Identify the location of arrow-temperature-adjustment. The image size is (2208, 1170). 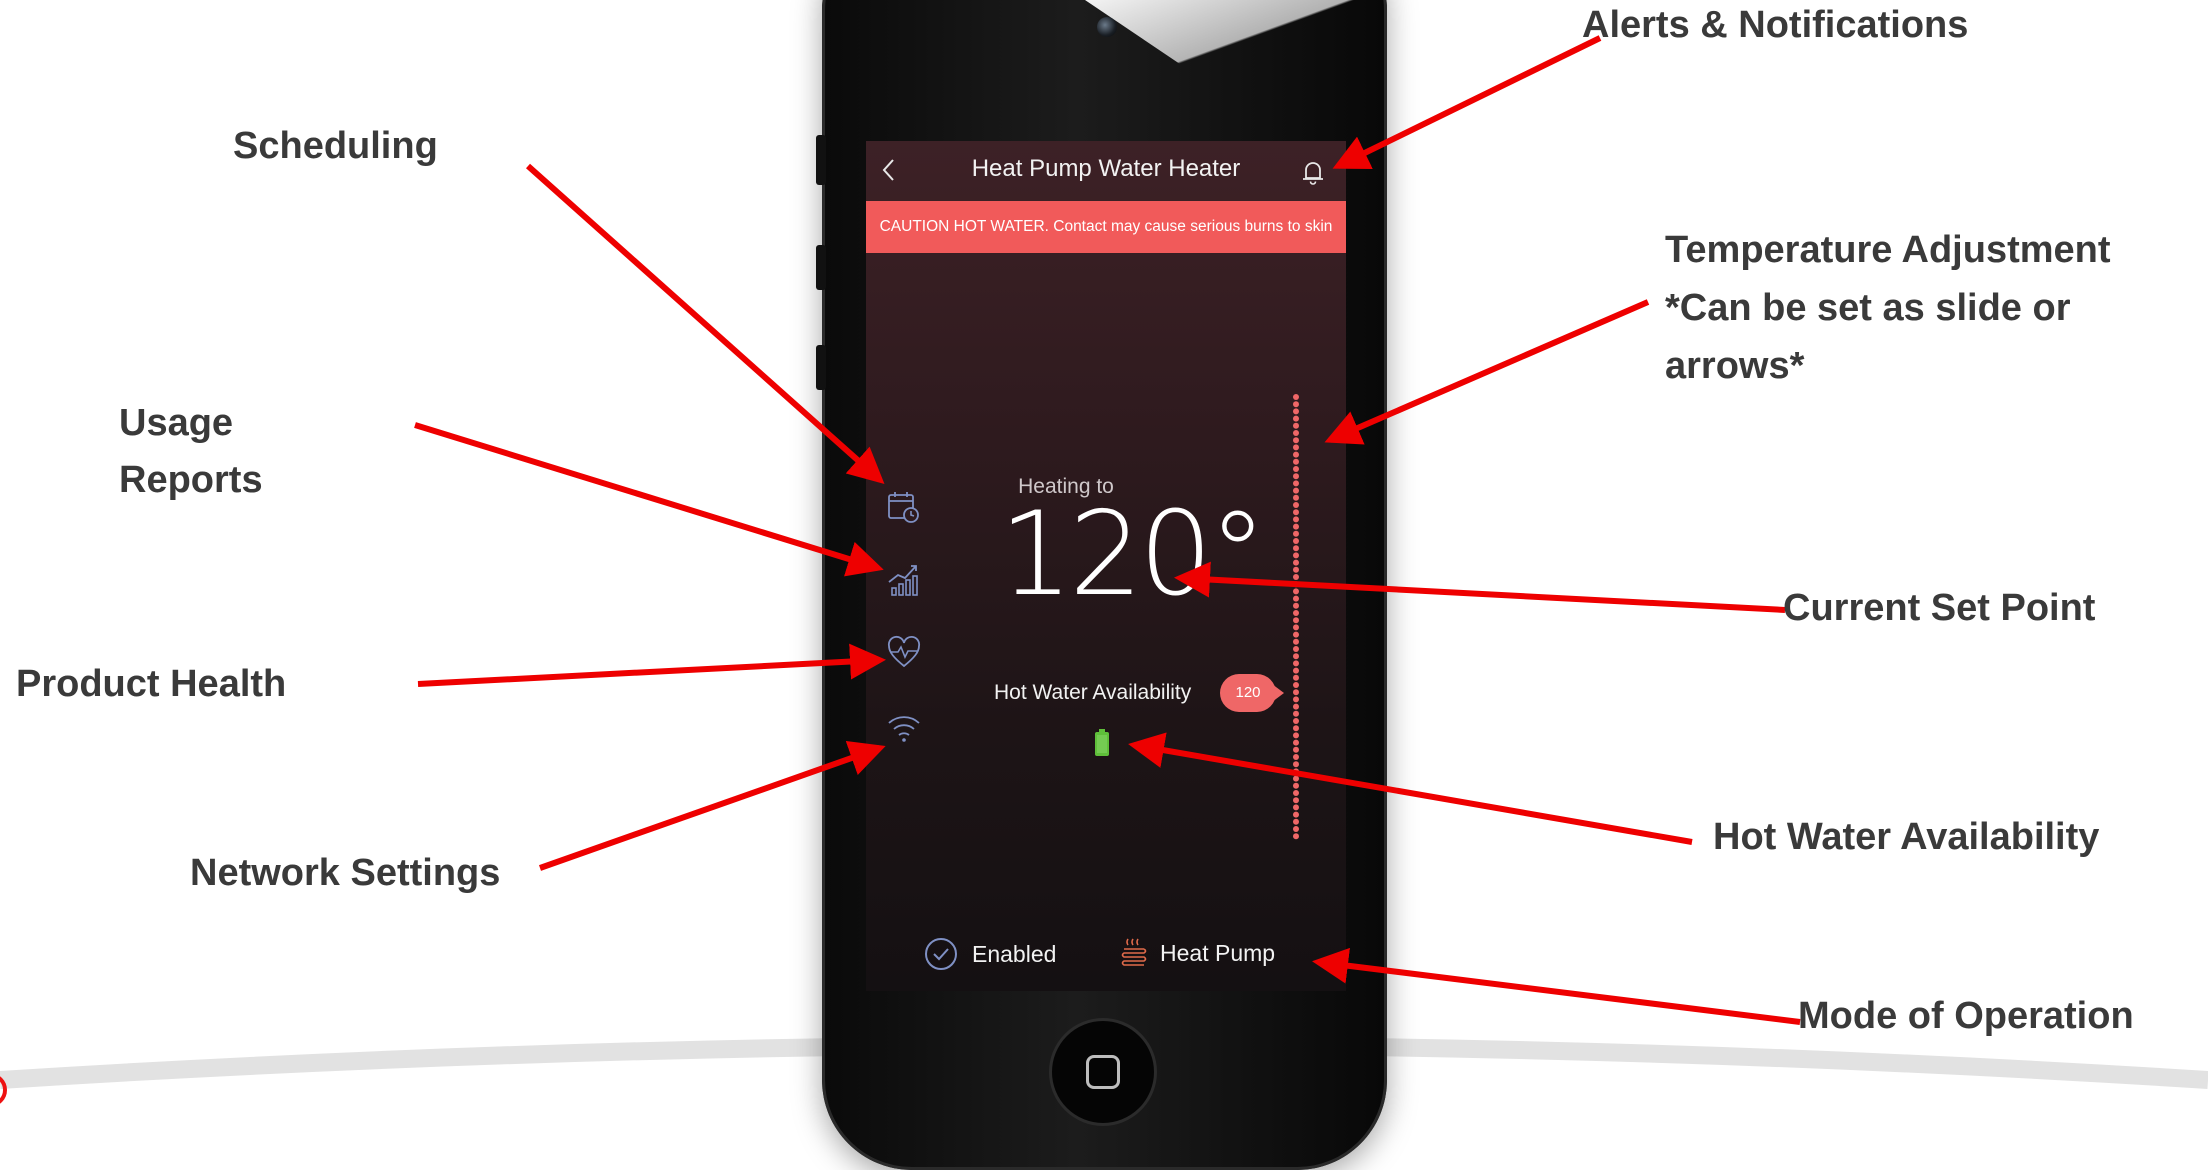
(1487, 372).